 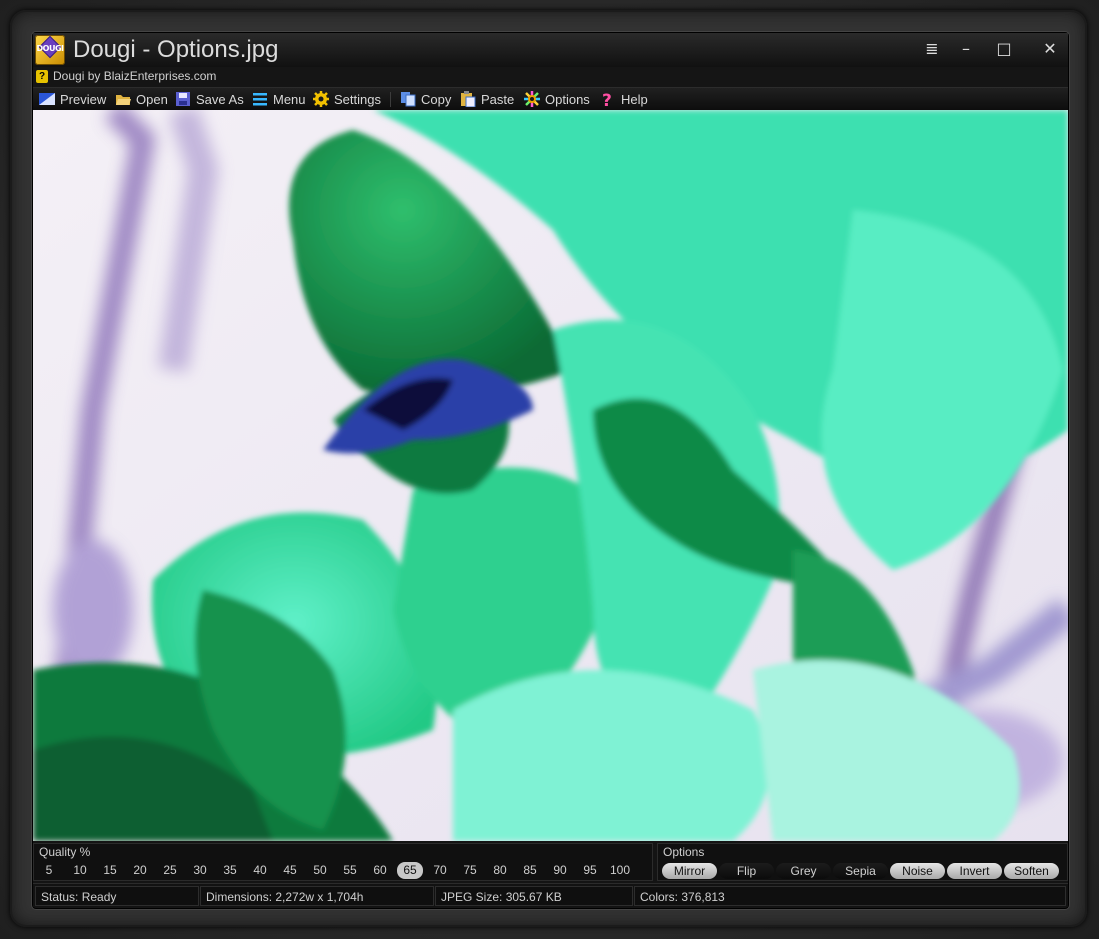 What do you see at coordinates (500, 870) in the screenshot?
I see `quality-option-80: 80` at bounding box center [500, 870].